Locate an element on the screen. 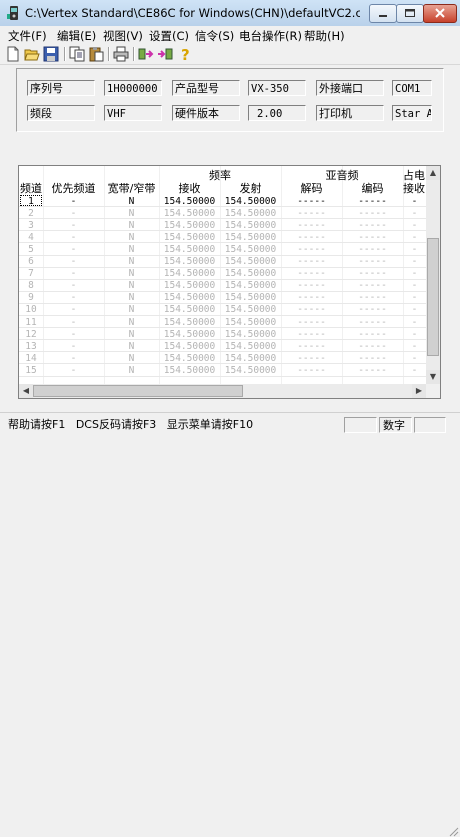  cell-ch: 7 is located at coordinates (31, 273).